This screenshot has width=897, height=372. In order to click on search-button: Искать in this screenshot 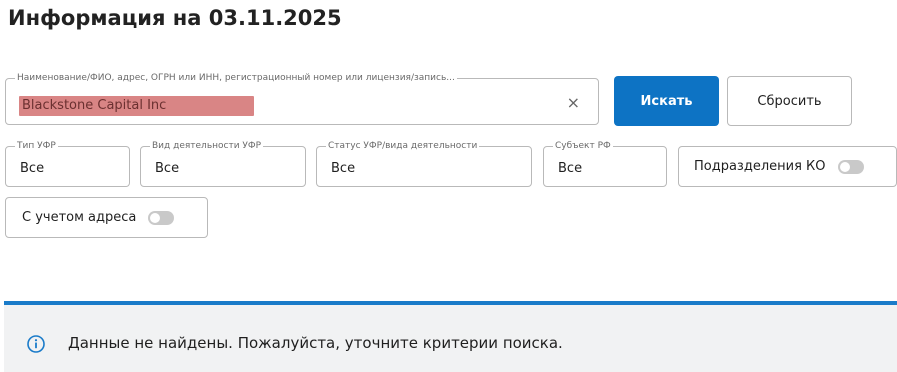, I will do `click(666, 101)`.